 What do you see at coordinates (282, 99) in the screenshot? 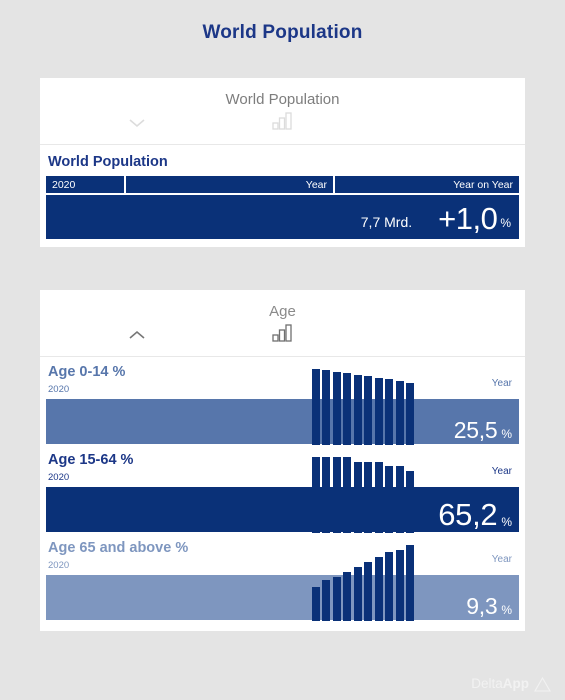
I see `card-header-title: World Population` at bounding box center [282, 99].